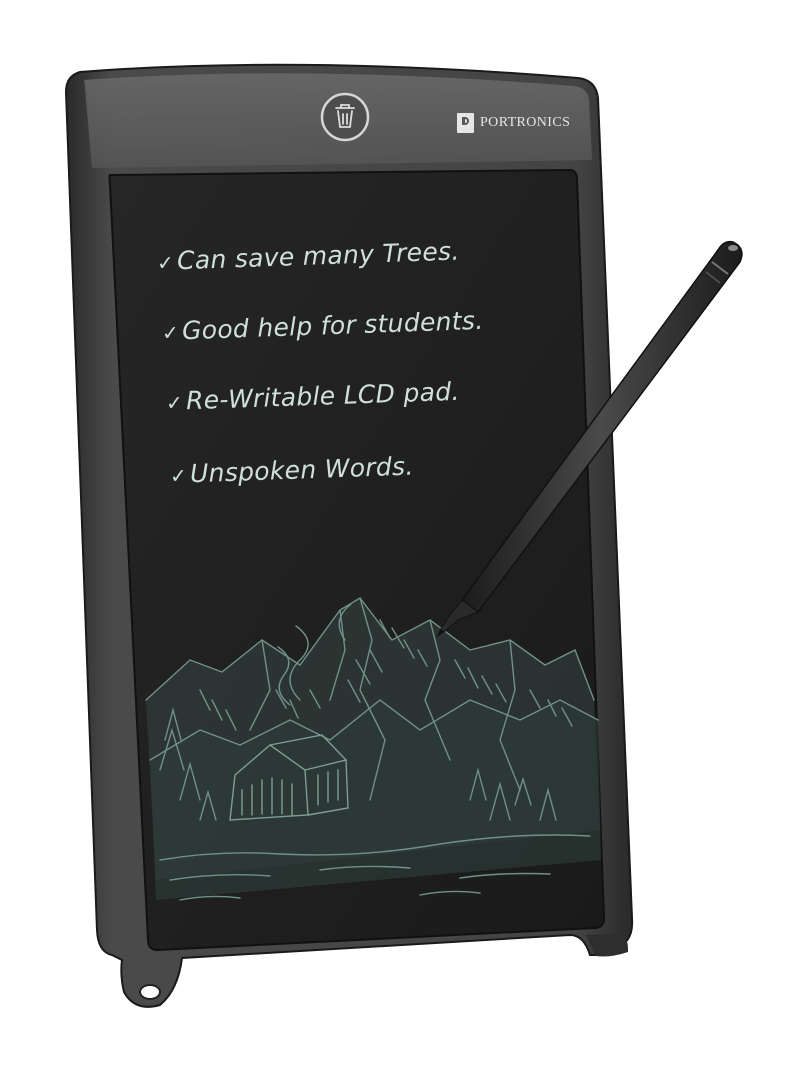 This screenshot has height=1080, width=810. I want to click on brand-name: PORTRONICS, so click(525, 122).